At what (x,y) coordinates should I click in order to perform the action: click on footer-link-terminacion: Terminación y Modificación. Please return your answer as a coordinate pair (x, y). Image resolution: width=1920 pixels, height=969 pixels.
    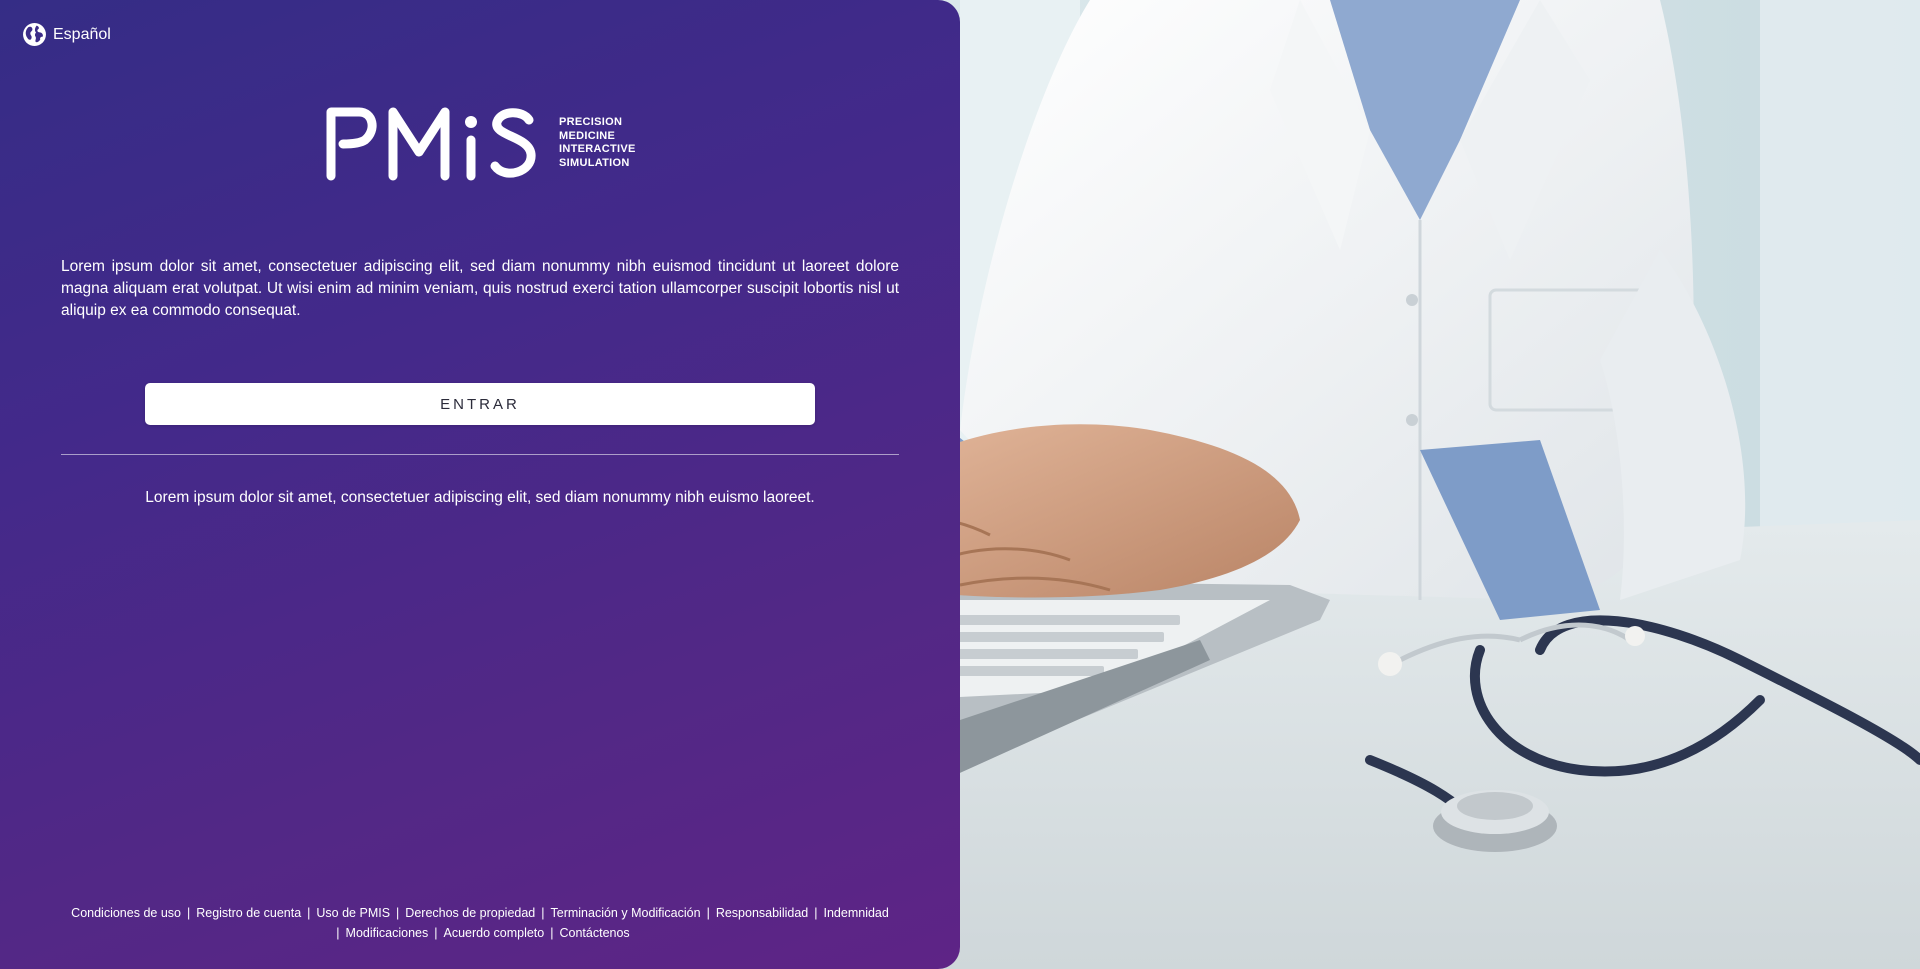
    Looking at the image, I should click on (626, 913).